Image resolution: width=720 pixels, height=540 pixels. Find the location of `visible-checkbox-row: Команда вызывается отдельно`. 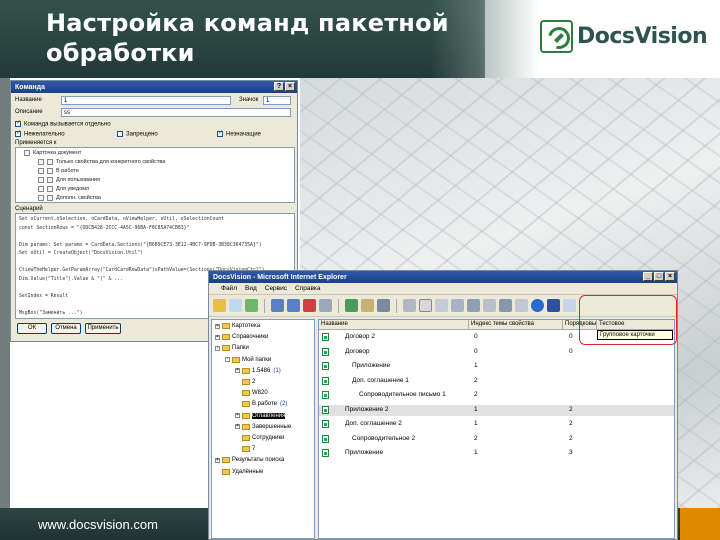

visible-checkbox-row: Команда вызывается отдельно is located at coordinates (63, 123).